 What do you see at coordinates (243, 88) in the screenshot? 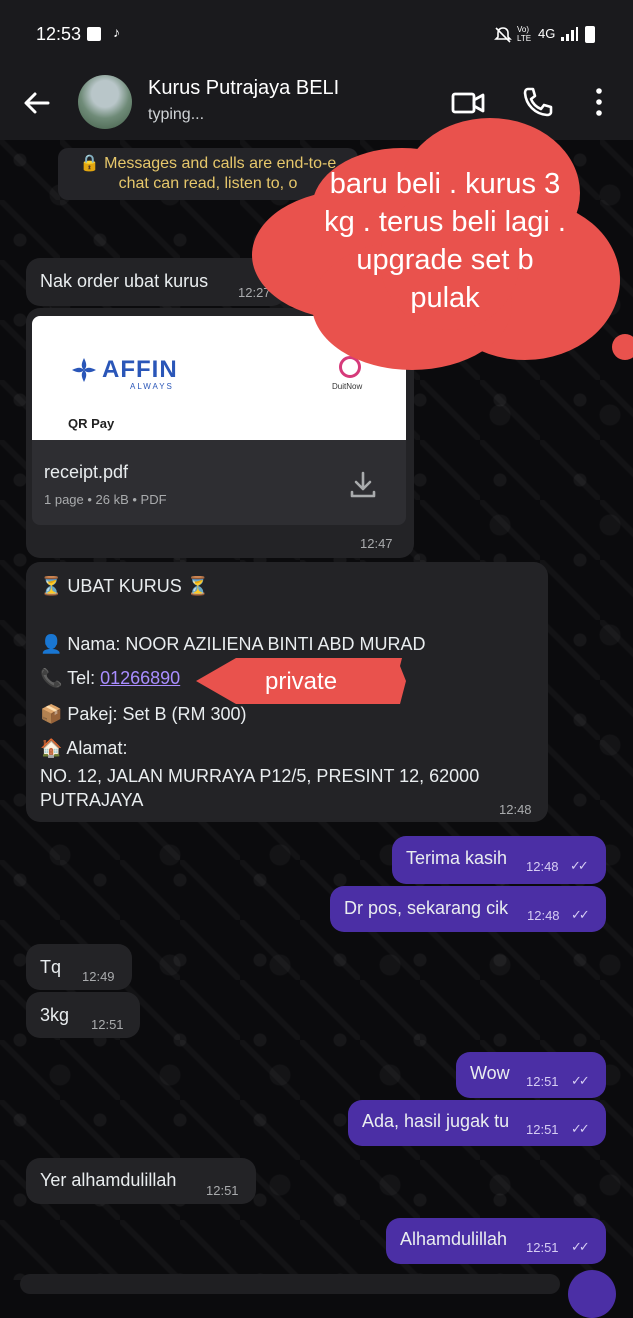
I see `contact-name: Kurus Putrajaya BELI` at bounding box center [243, 88].